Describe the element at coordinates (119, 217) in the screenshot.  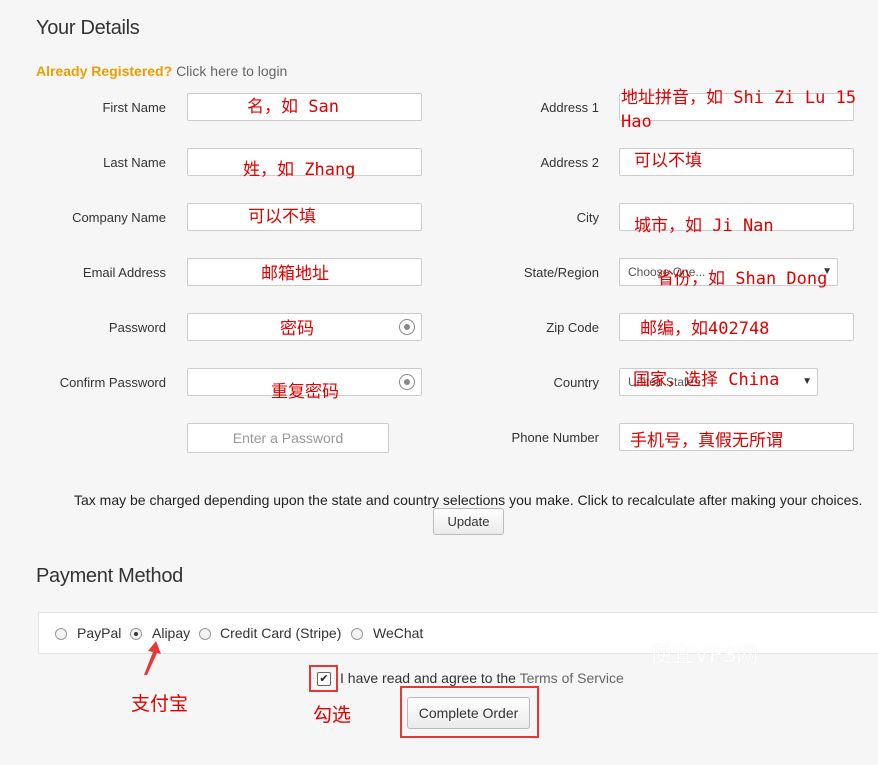
I see `company-name-label: Company Name` at that location.